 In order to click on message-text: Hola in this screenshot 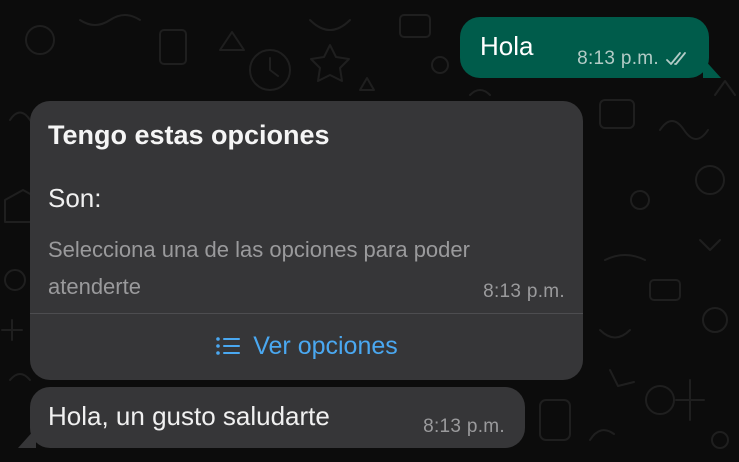, I will do `click(507, 46)`.